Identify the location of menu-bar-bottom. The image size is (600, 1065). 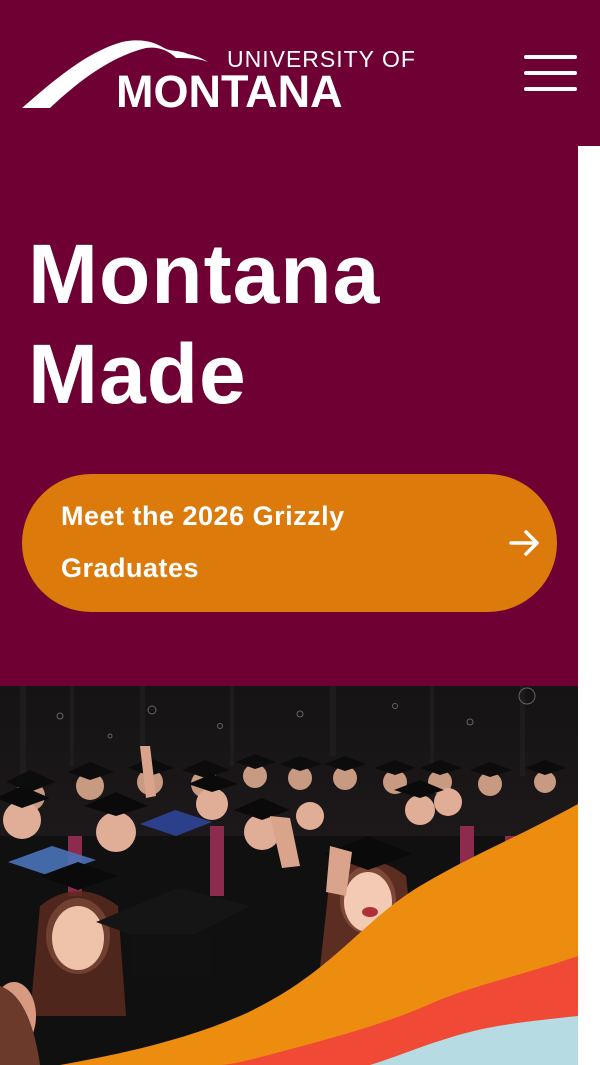
(550, 89).